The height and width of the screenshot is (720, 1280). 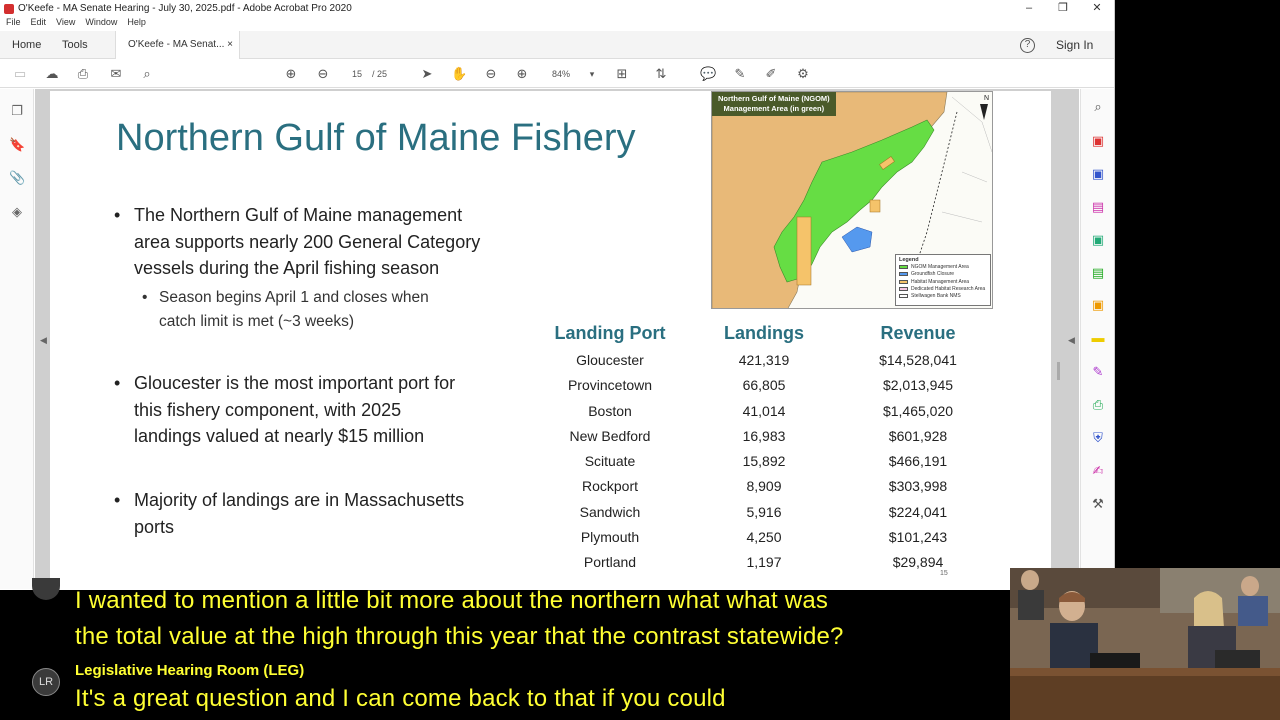 I want to click on previous-page-icon: ⊕, so click(x=291, y=74).